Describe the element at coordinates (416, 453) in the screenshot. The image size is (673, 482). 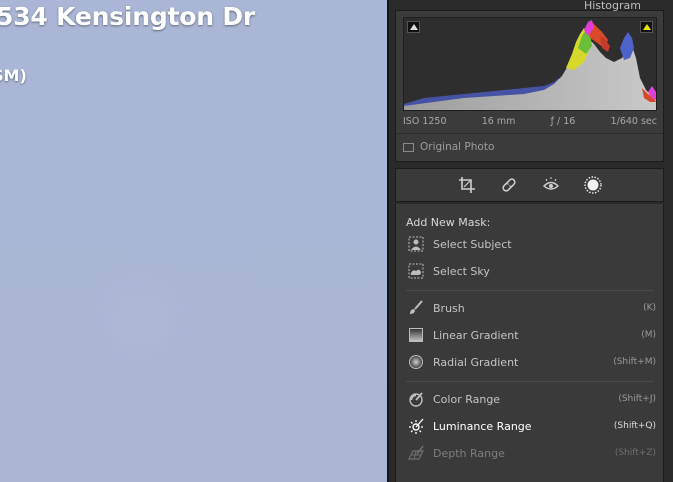
I see `depth-range-icon` at that location.